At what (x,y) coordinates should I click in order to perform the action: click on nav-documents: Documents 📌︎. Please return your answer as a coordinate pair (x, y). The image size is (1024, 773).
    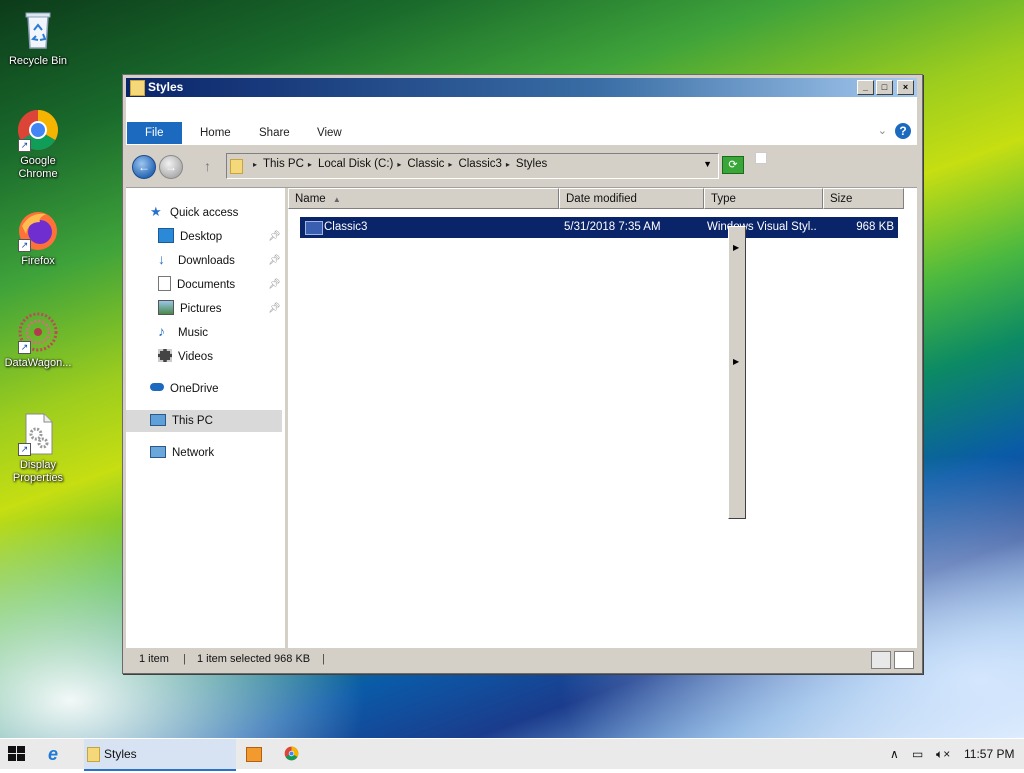
    Looking at the image, I should click on (220, 285).